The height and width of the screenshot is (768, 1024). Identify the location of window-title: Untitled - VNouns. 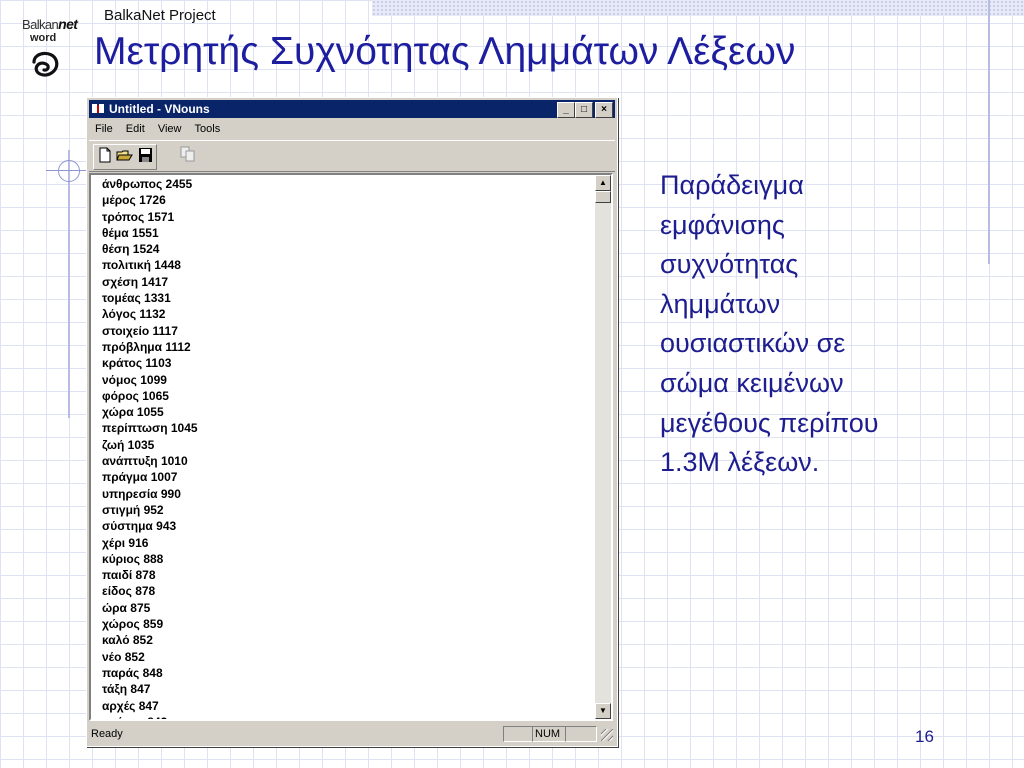
(159, 109).